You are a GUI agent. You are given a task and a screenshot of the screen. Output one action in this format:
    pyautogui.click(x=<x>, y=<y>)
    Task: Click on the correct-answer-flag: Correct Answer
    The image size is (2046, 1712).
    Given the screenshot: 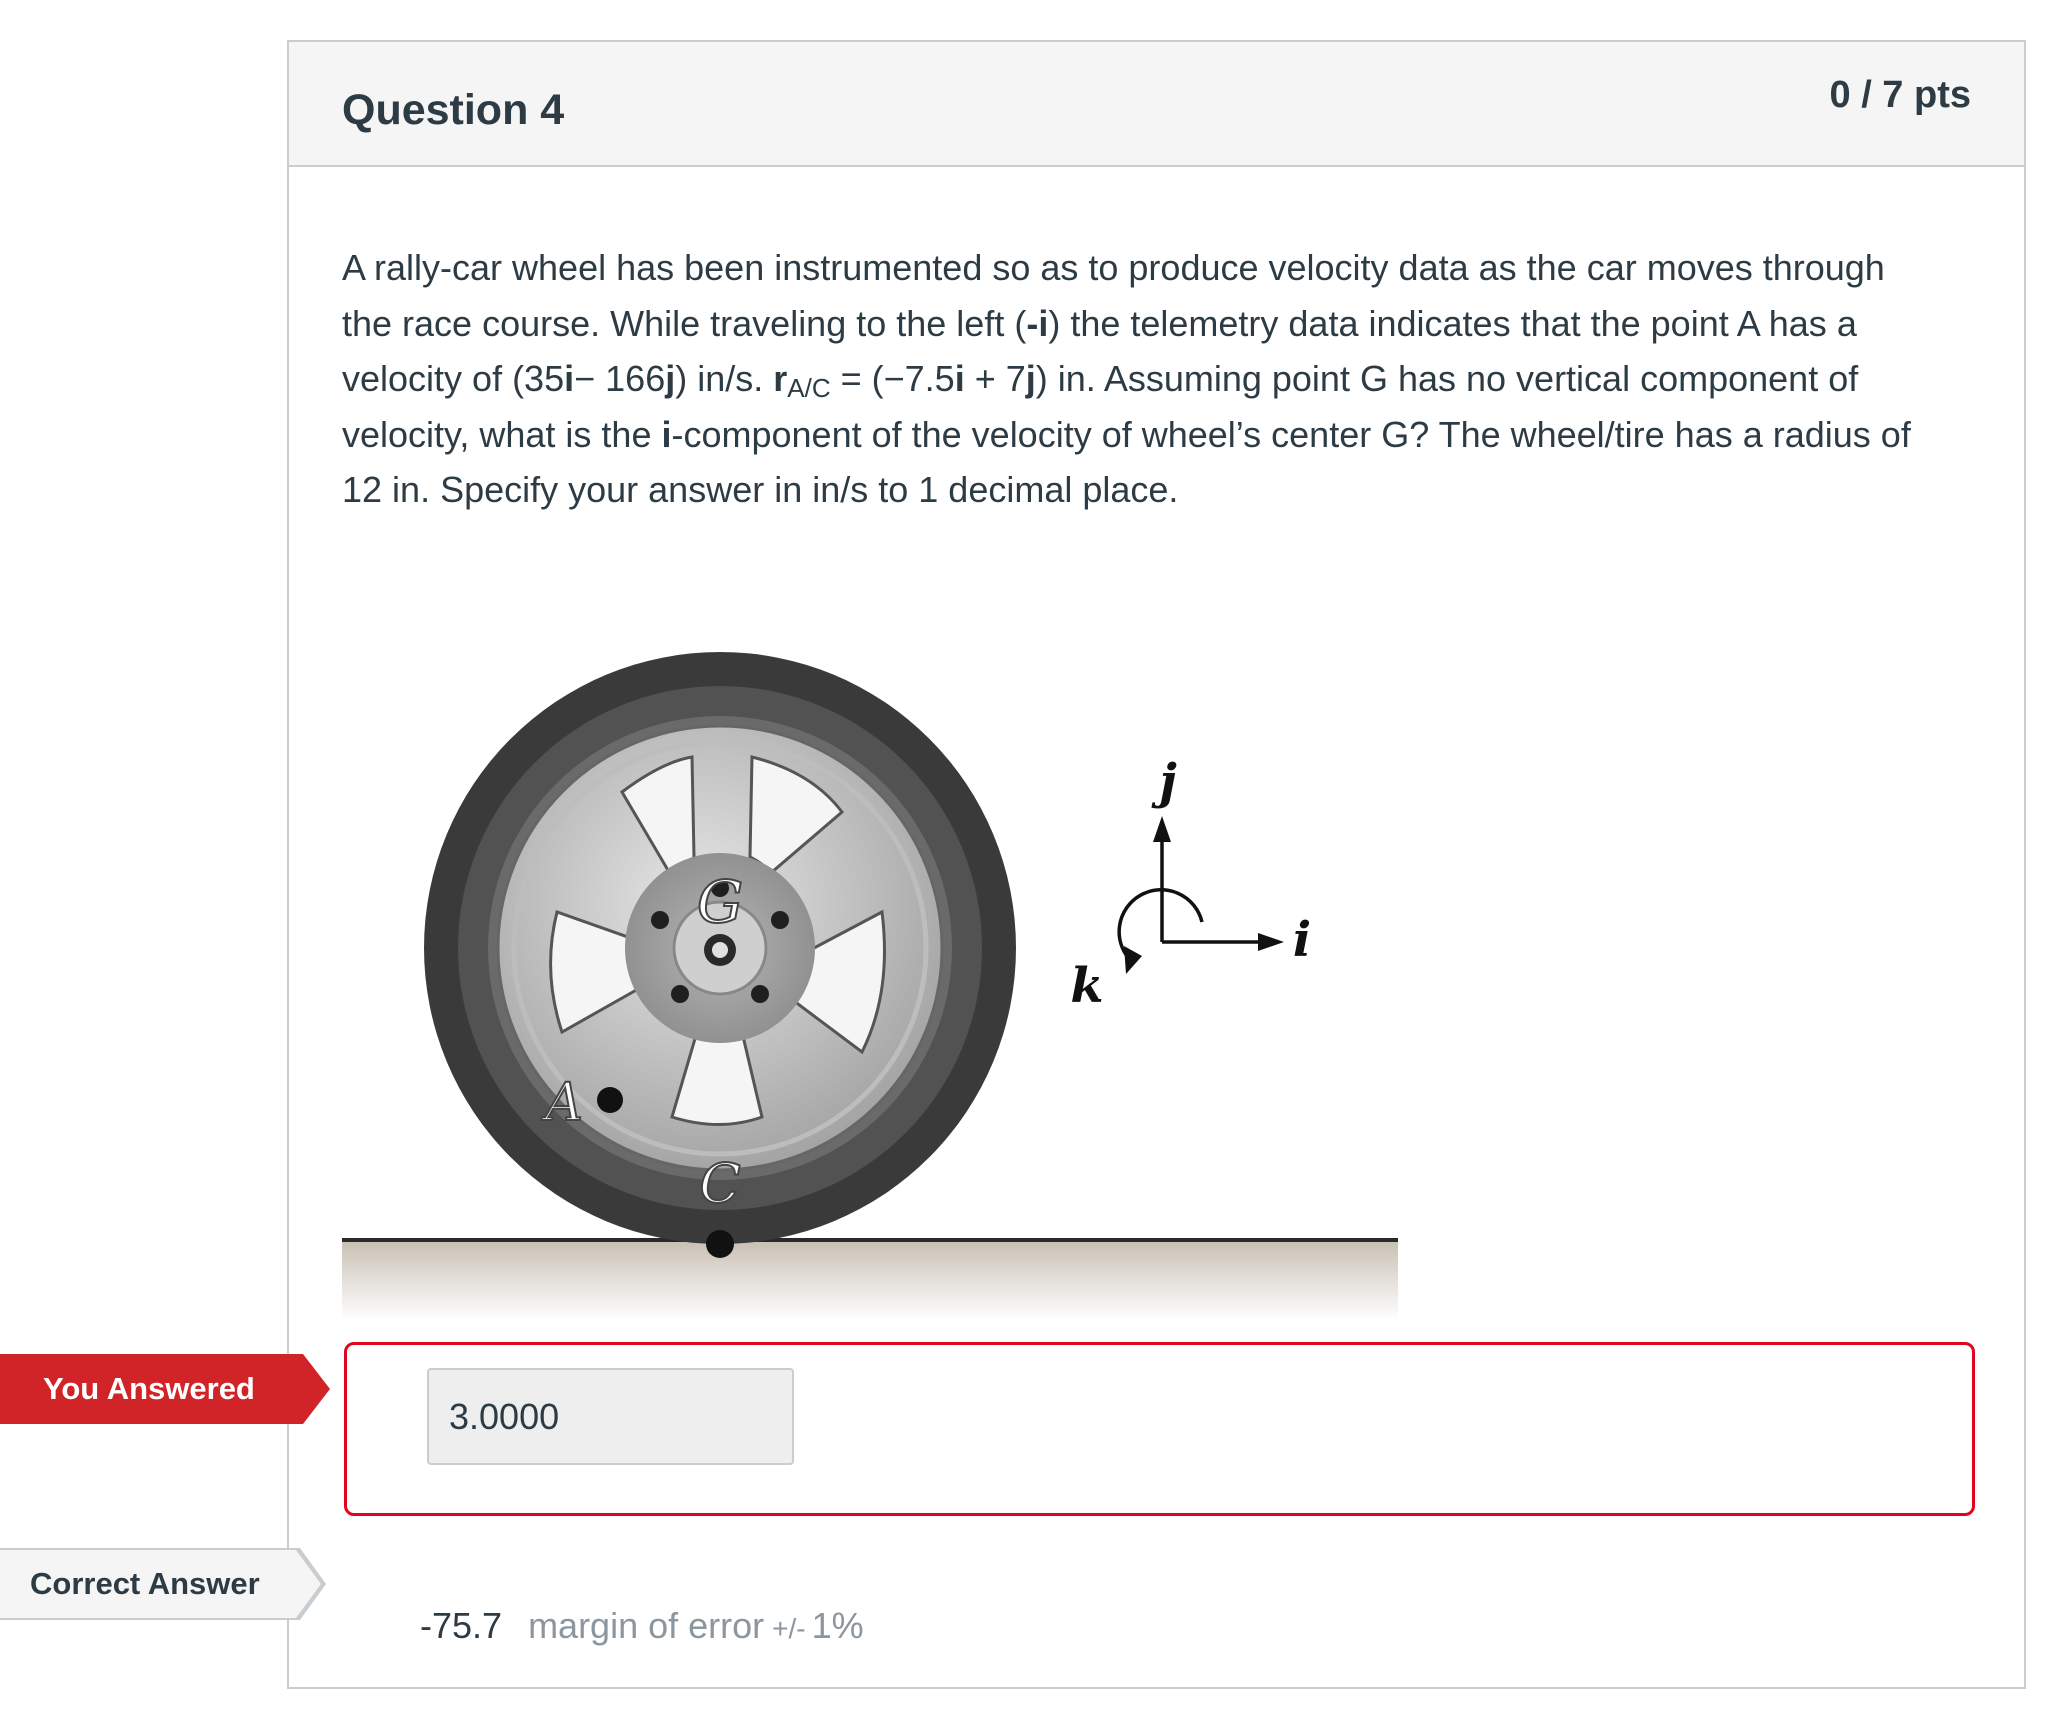 What is the action you would take?
    pyautogui.click(x=163, y=1584)
    